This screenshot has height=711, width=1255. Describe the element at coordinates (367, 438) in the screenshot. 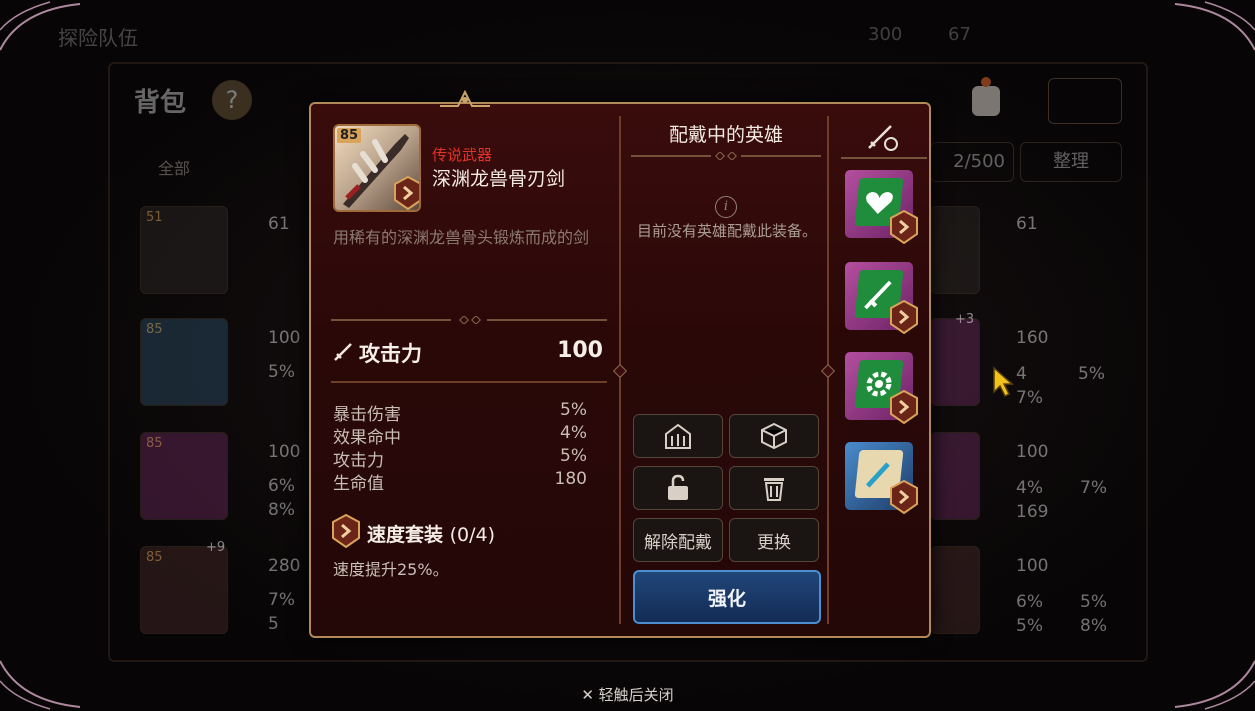

I see `sub-stat-label: 效果命中` at that location.